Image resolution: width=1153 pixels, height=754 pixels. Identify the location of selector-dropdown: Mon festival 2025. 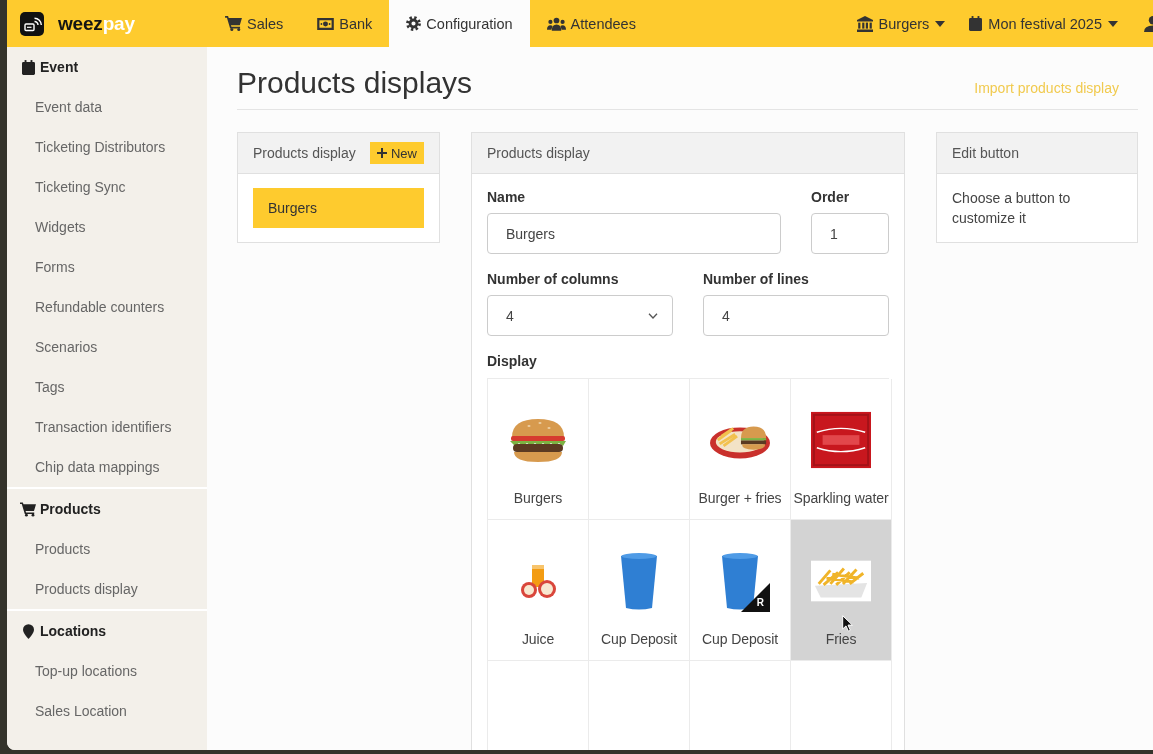
(1043, 23).